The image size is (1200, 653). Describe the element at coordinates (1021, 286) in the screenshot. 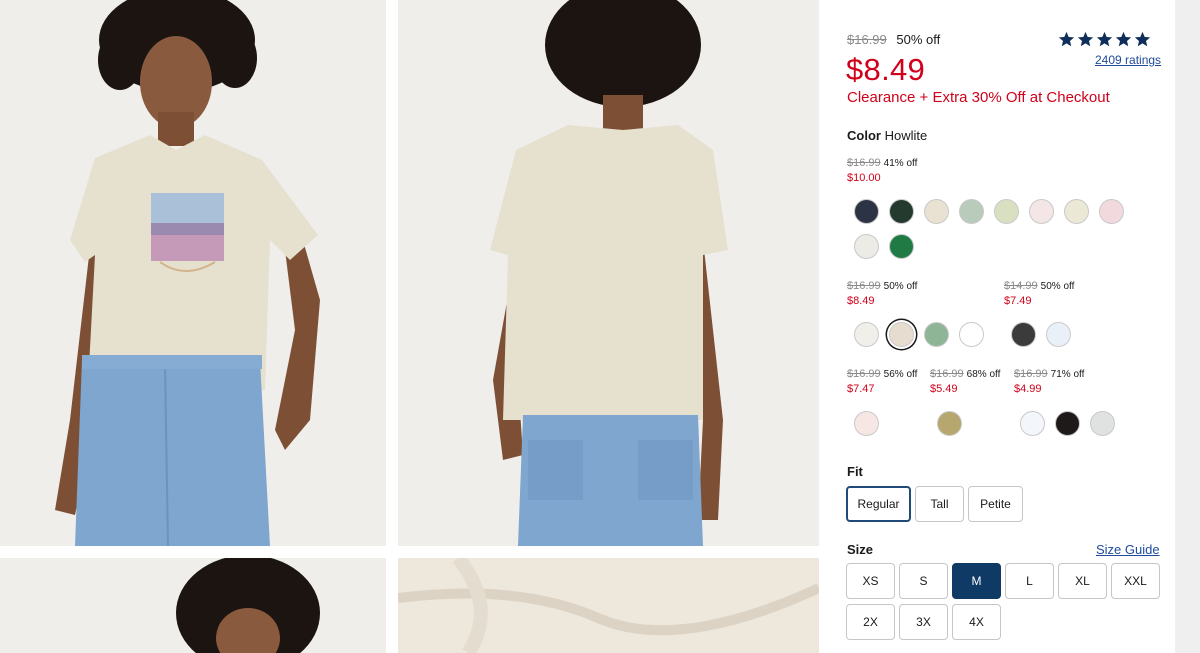

I see `group-original-price: $14.99` at that location.